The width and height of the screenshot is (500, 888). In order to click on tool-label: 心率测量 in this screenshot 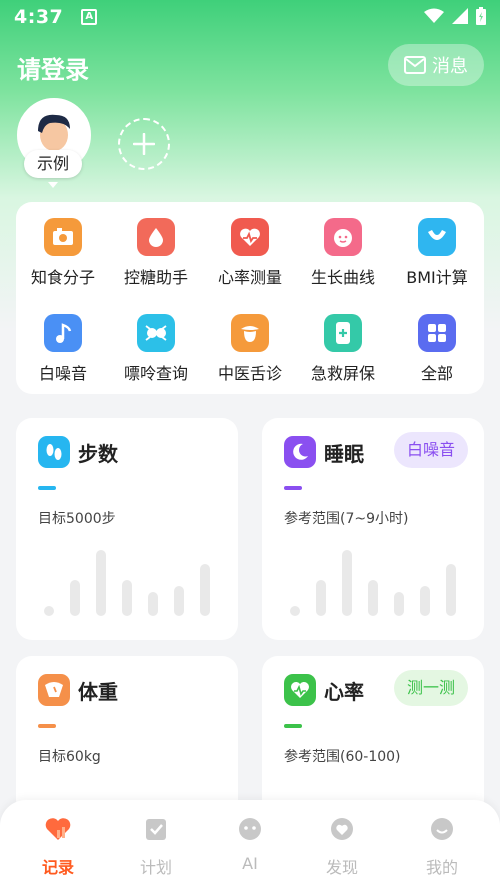, I will do `click(249, 277)`.